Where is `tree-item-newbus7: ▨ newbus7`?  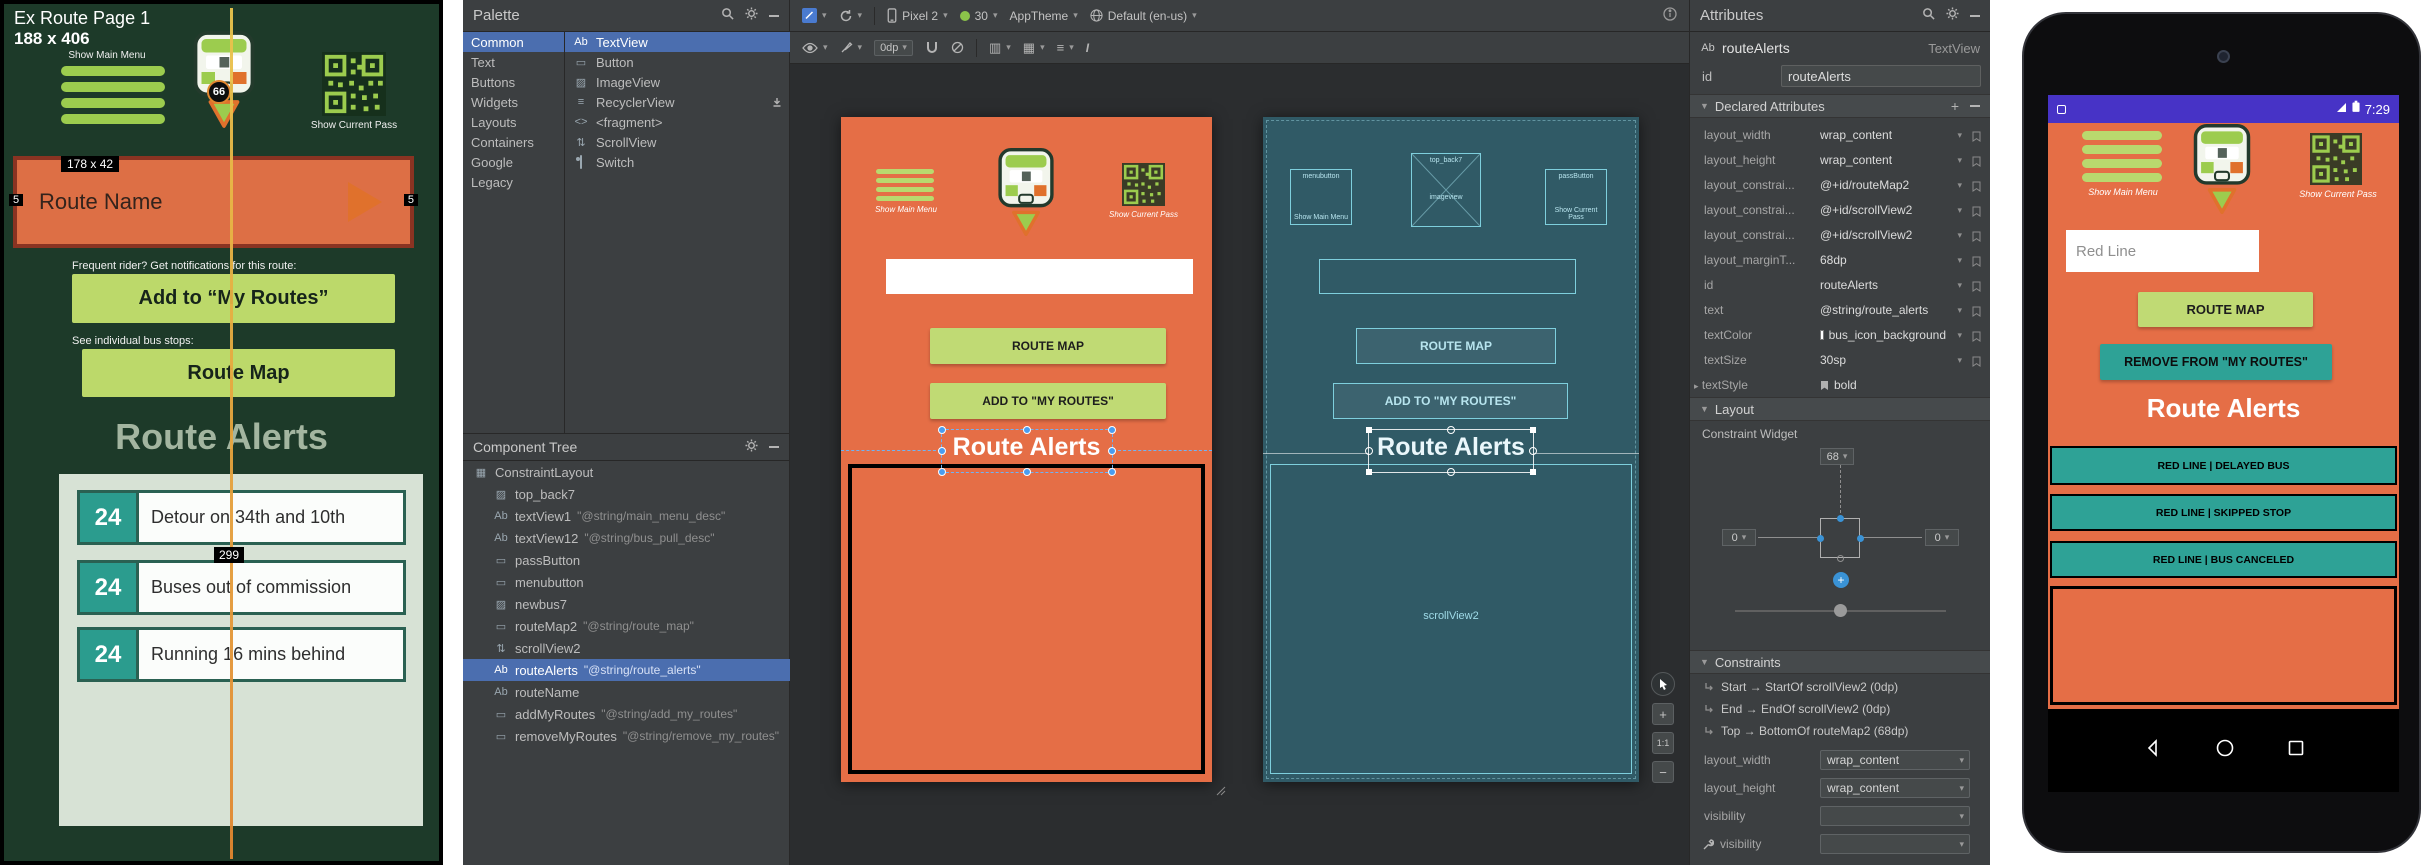
tree-item-newbus7: ▨ newbus7 is located at coordinates (626, 604).